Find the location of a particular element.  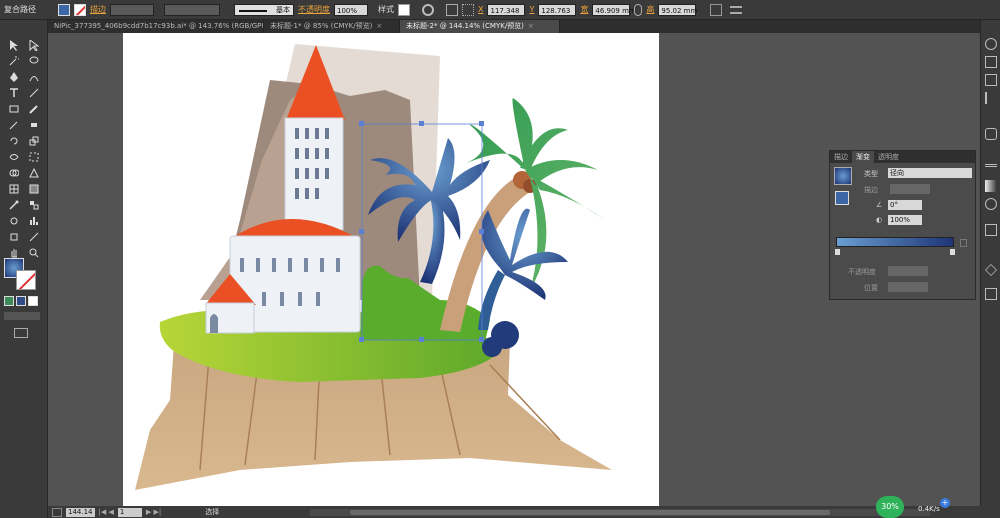

angle-field: 0° is located at coordinates (905, 205).